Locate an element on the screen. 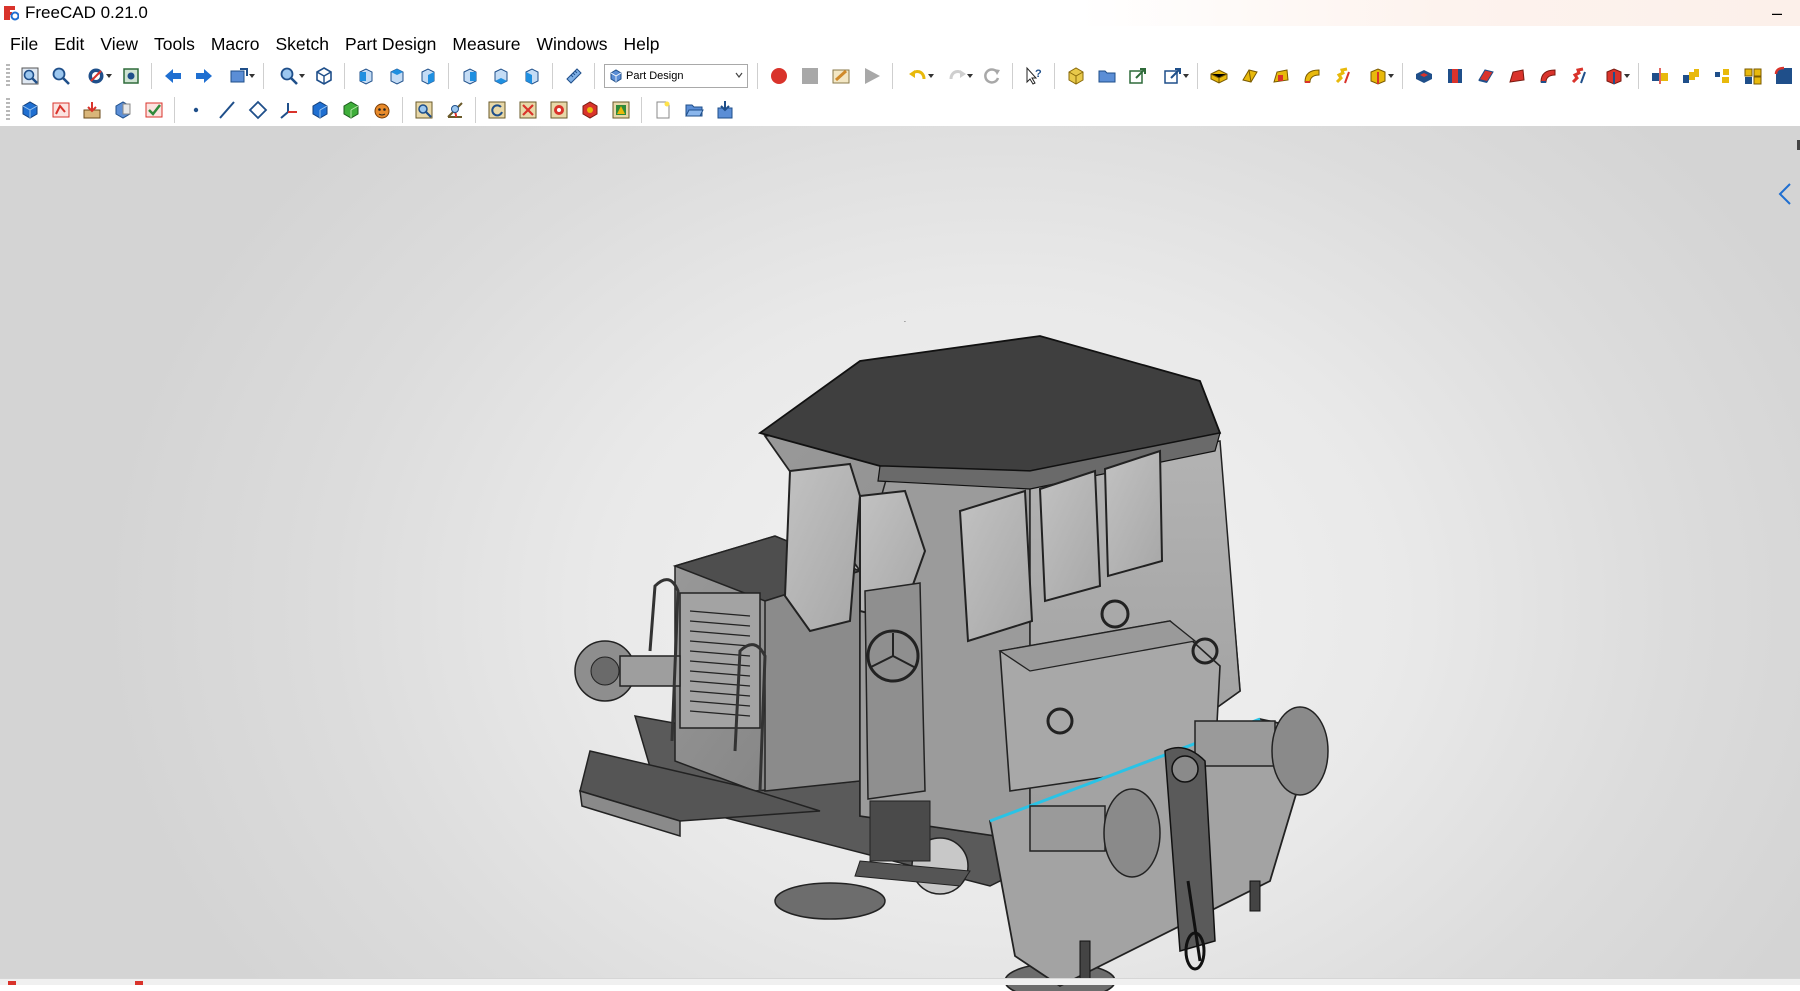 The height and width of the screenshot is (991, 1800). hole-icon is located at coordinates (1454, 76).